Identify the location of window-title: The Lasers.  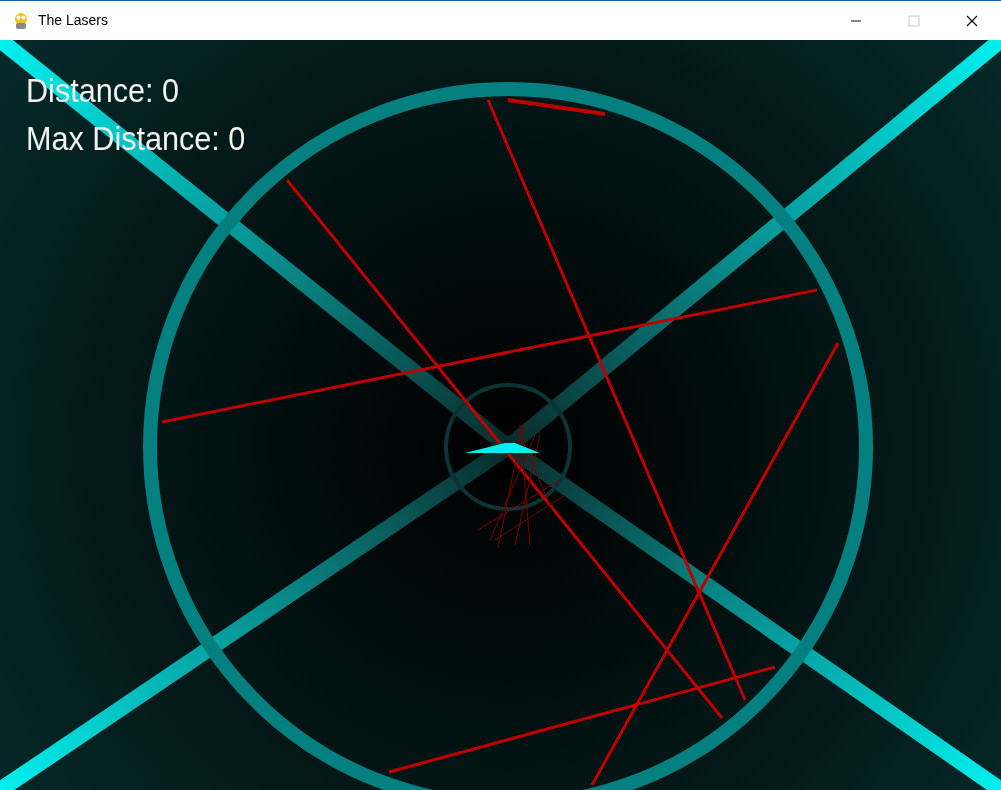
(73, 20).